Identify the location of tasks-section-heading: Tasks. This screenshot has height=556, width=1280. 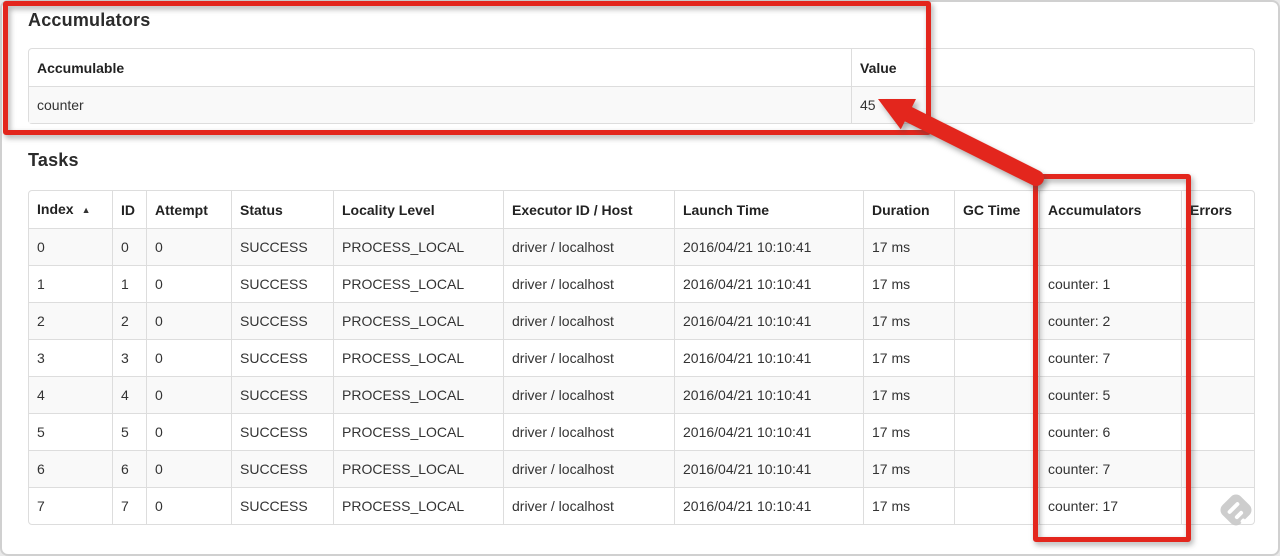
(53, 160).